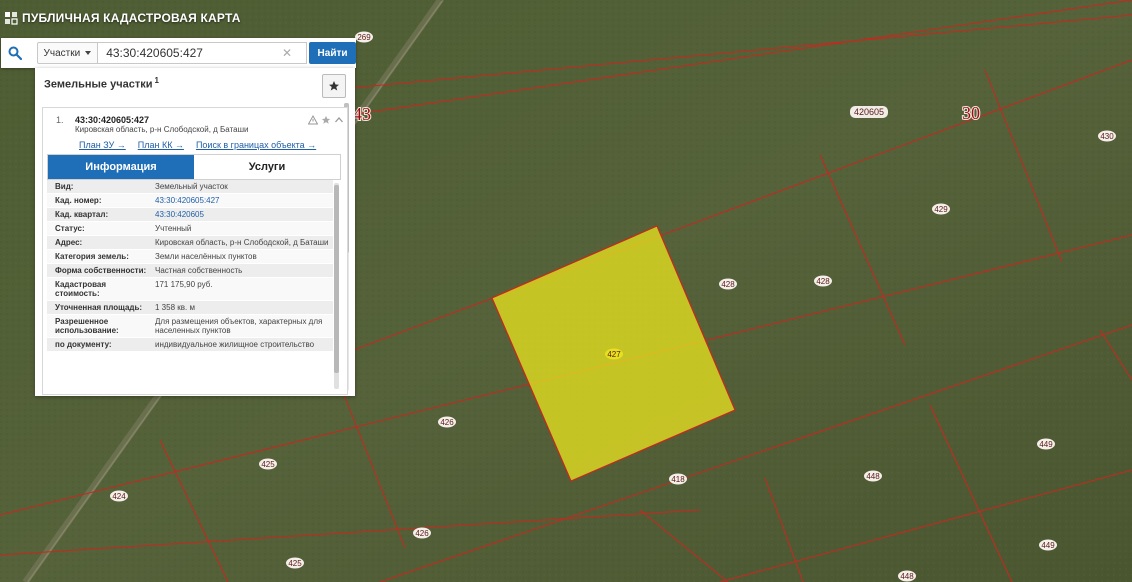 The width and height of the screenshot is (1132, 582). I want to click on info-value: 1 358 кв. м, so click(175, 307).